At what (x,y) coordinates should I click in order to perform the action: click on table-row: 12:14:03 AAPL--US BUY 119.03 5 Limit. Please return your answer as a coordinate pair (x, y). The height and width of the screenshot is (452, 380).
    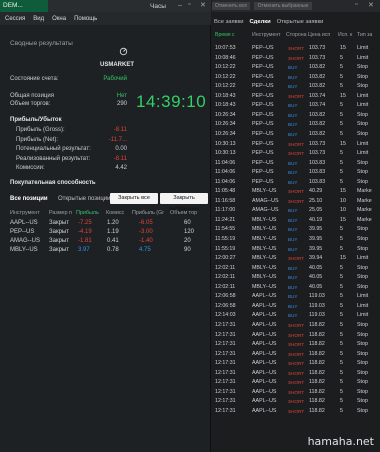
    Looking at the image, I should click on (296, 316).